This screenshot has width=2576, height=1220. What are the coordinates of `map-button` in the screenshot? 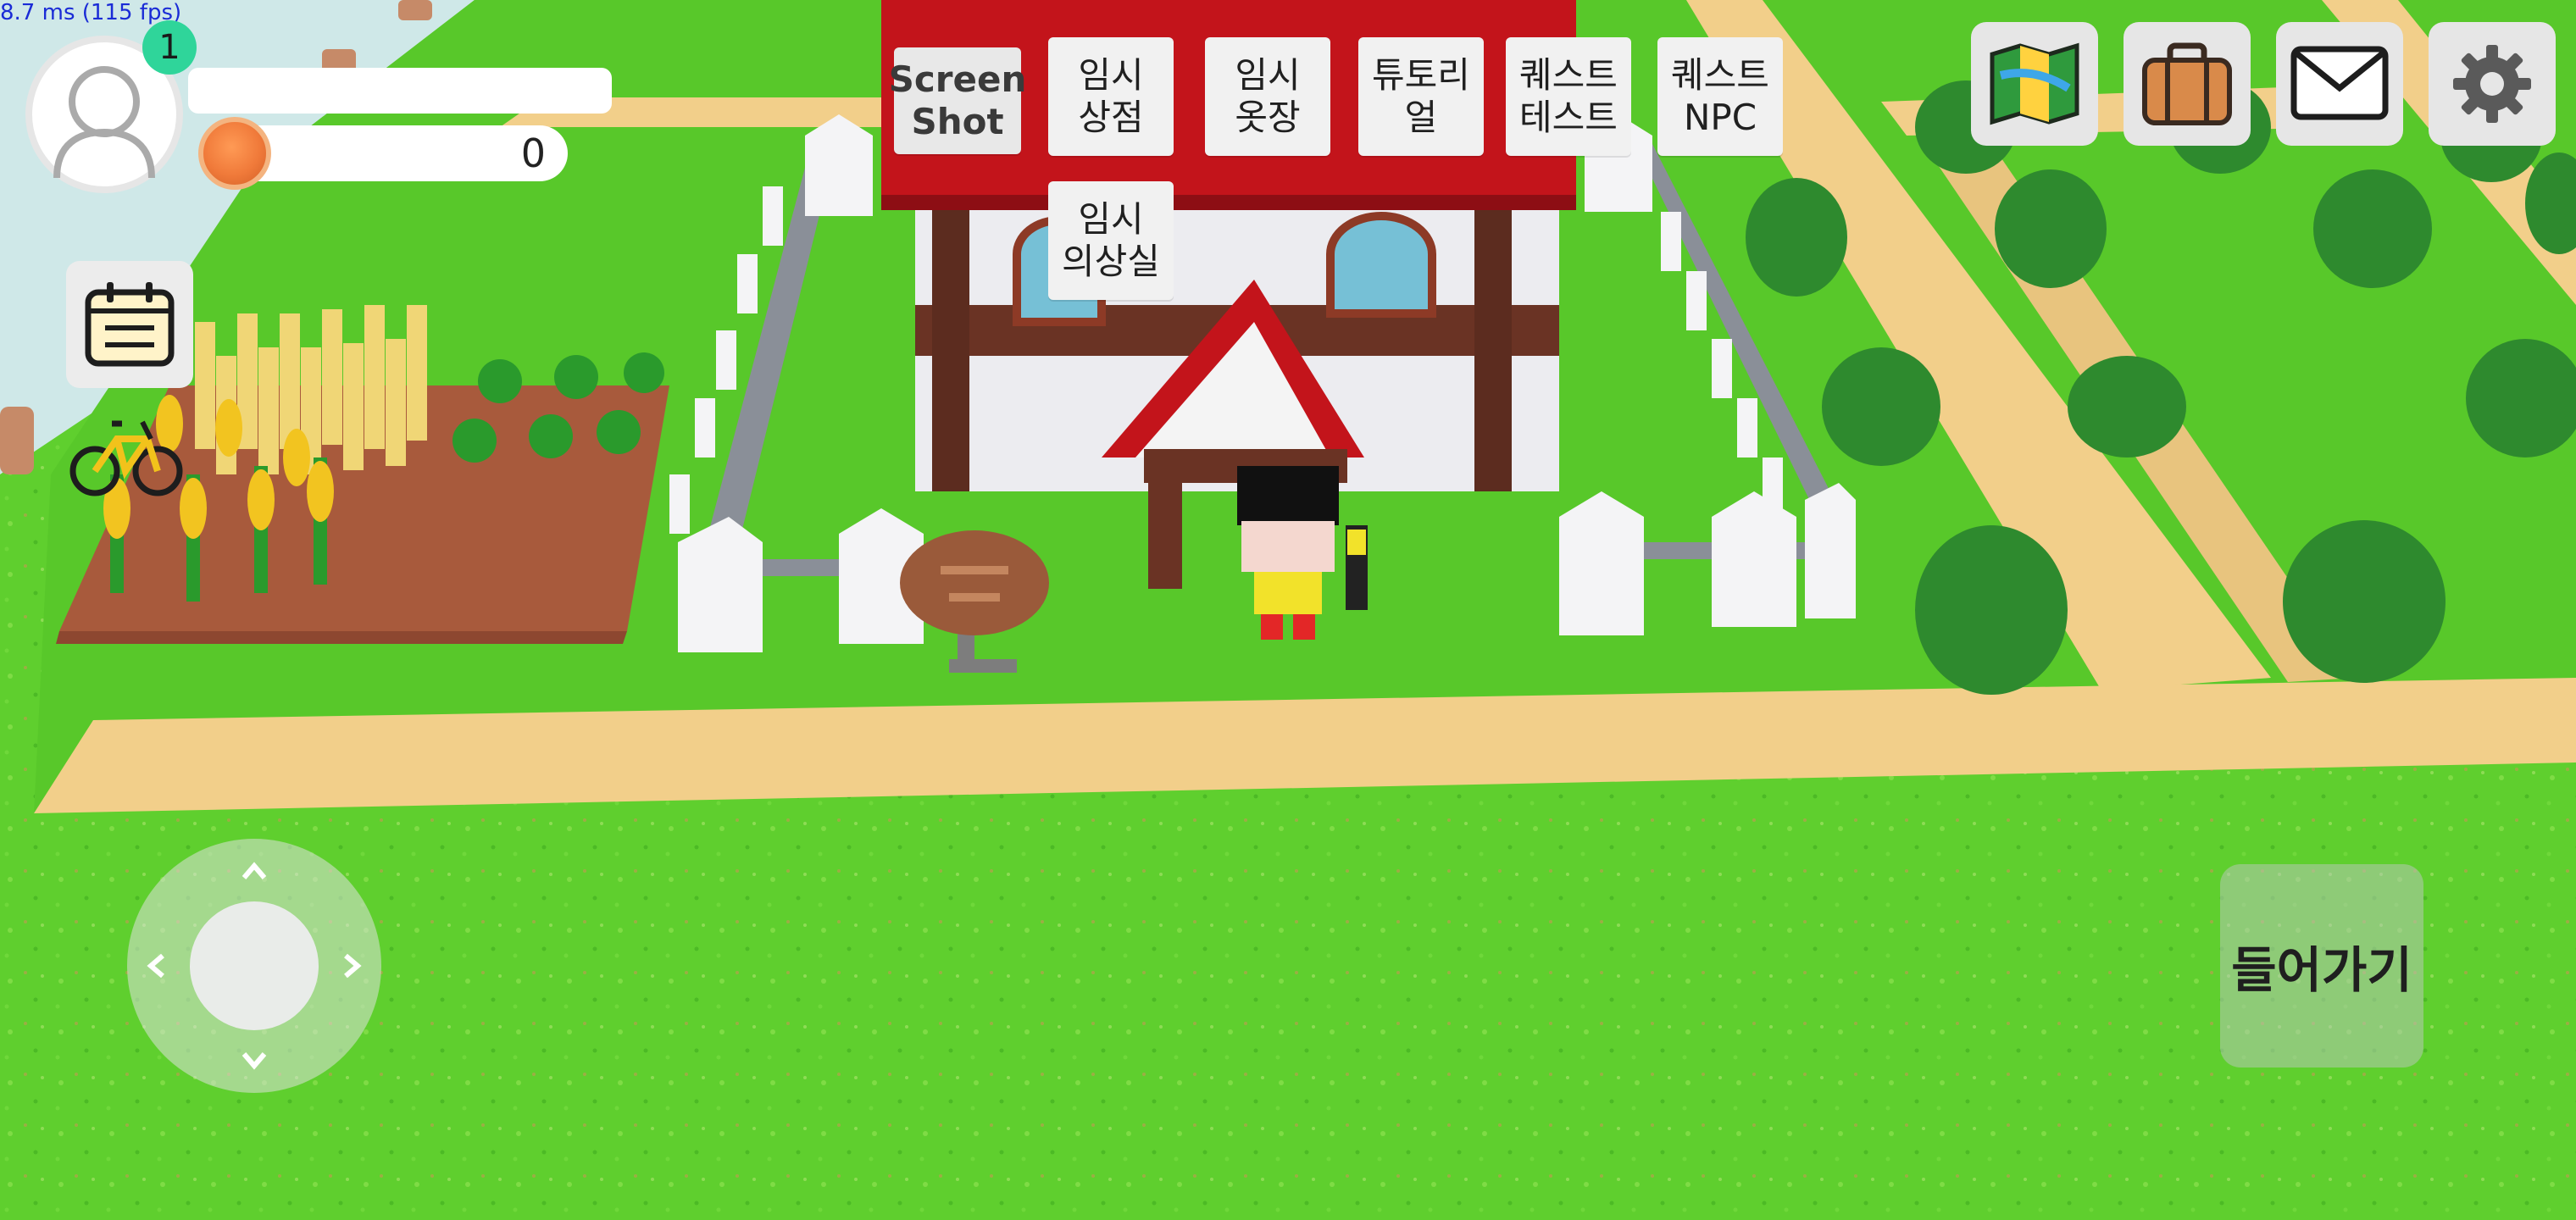 It's located at (2034, 84).